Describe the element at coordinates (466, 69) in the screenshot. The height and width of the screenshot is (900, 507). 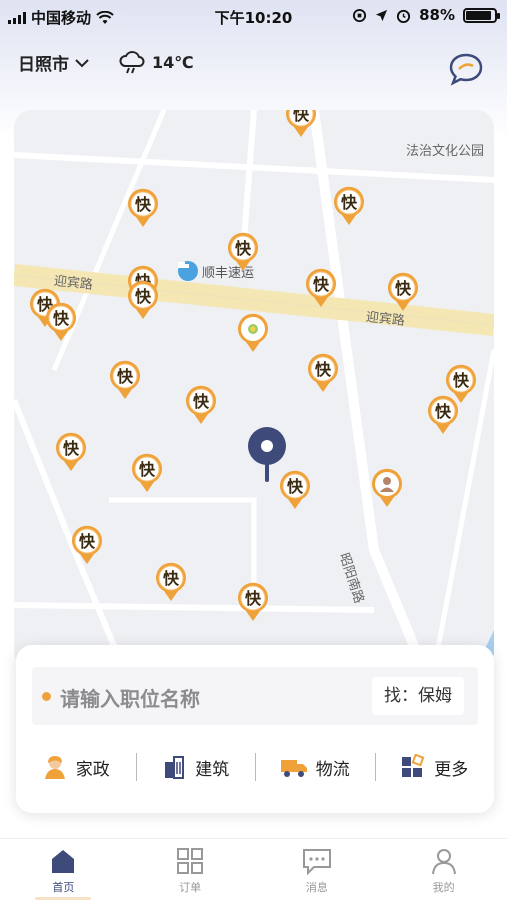
I see `chat-bubble-icon` at that location.